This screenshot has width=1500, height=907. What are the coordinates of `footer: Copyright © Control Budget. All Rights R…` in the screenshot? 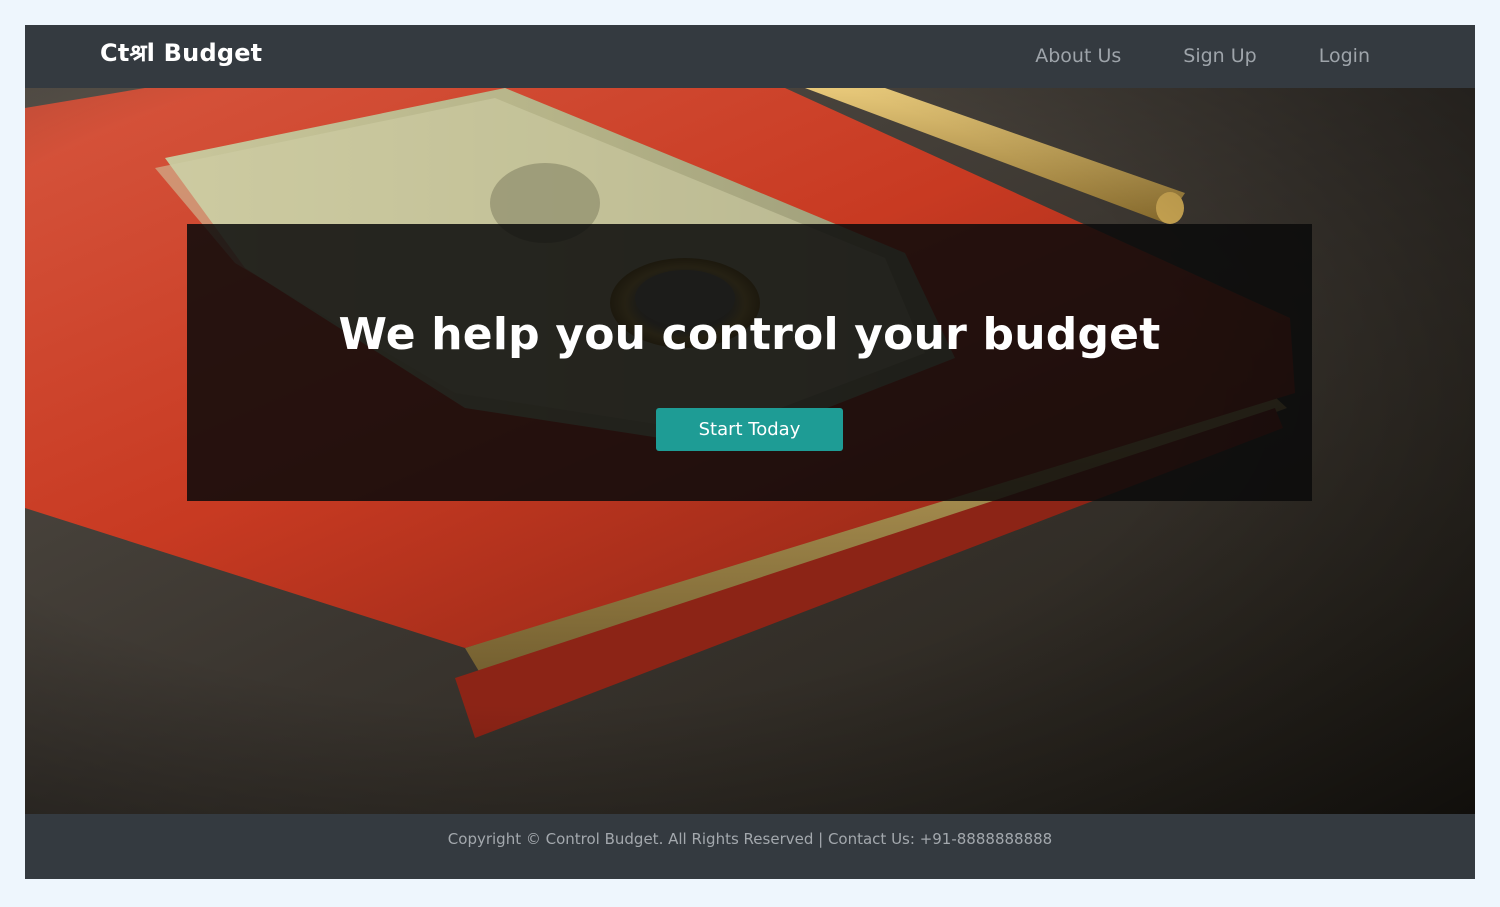 It's located at (750, 846).